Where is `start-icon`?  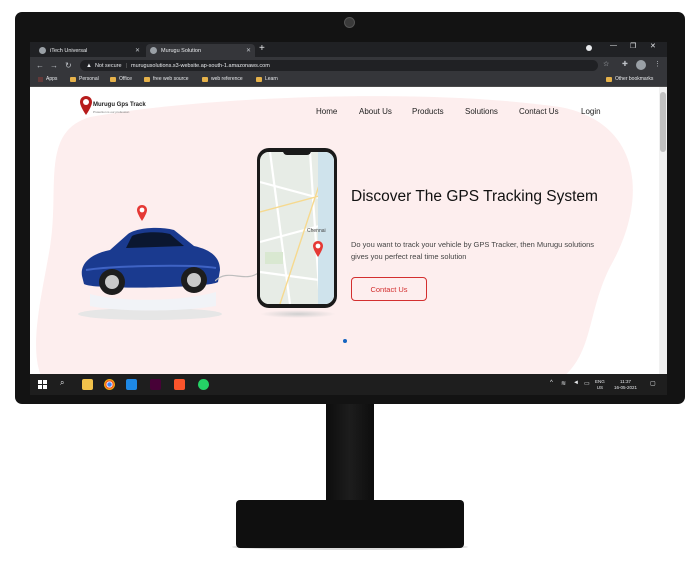 start-icon is located at coordinates (42, 384).